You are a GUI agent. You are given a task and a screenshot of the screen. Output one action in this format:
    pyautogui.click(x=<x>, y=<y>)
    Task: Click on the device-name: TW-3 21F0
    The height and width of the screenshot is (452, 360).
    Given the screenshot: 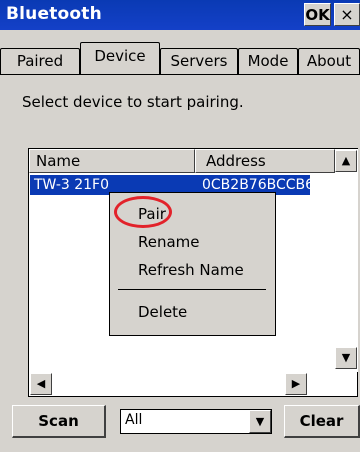 What is the action you would take?
    pyautogui.click(x=72, y=185)
    